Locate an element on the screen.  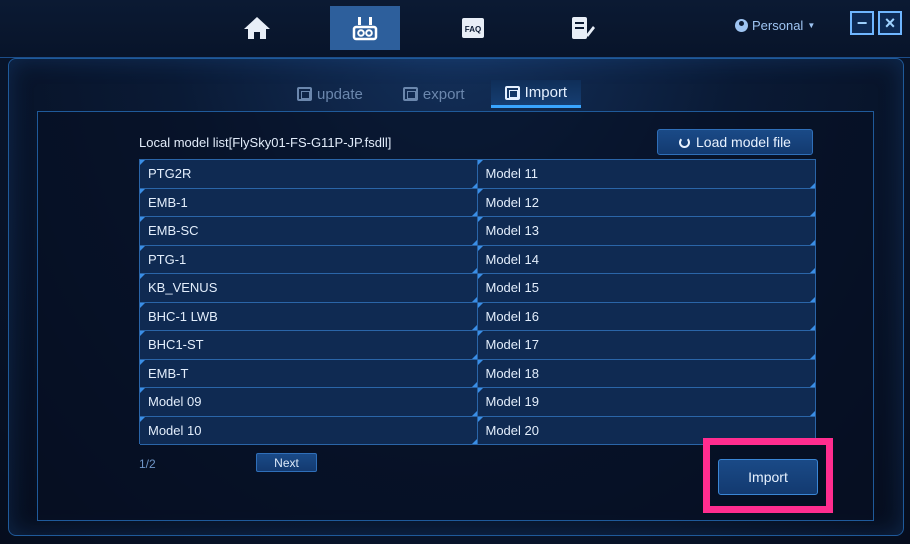
page-indicator: 1/2 is located at coordinates (147, 464).